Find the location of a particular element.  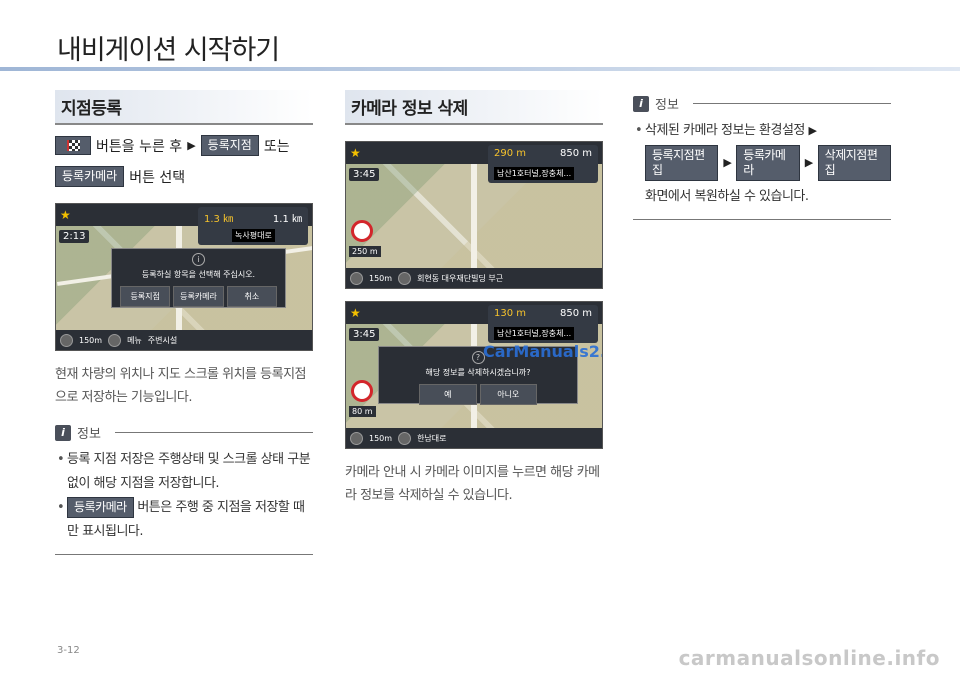

guide-distance: 130 m is located at coordinates (510, 313).